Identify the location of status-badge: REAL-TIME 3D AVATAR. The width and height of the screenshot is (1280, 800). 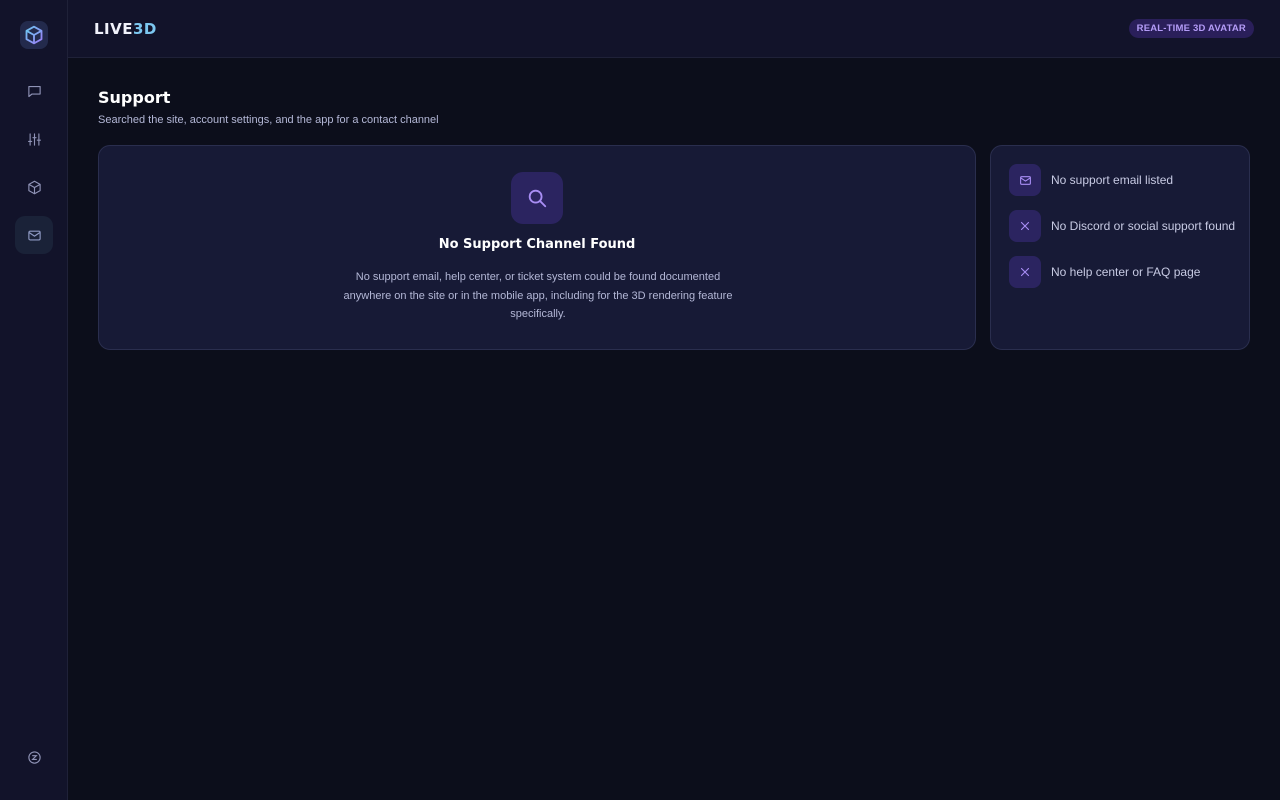
(1191, 28).